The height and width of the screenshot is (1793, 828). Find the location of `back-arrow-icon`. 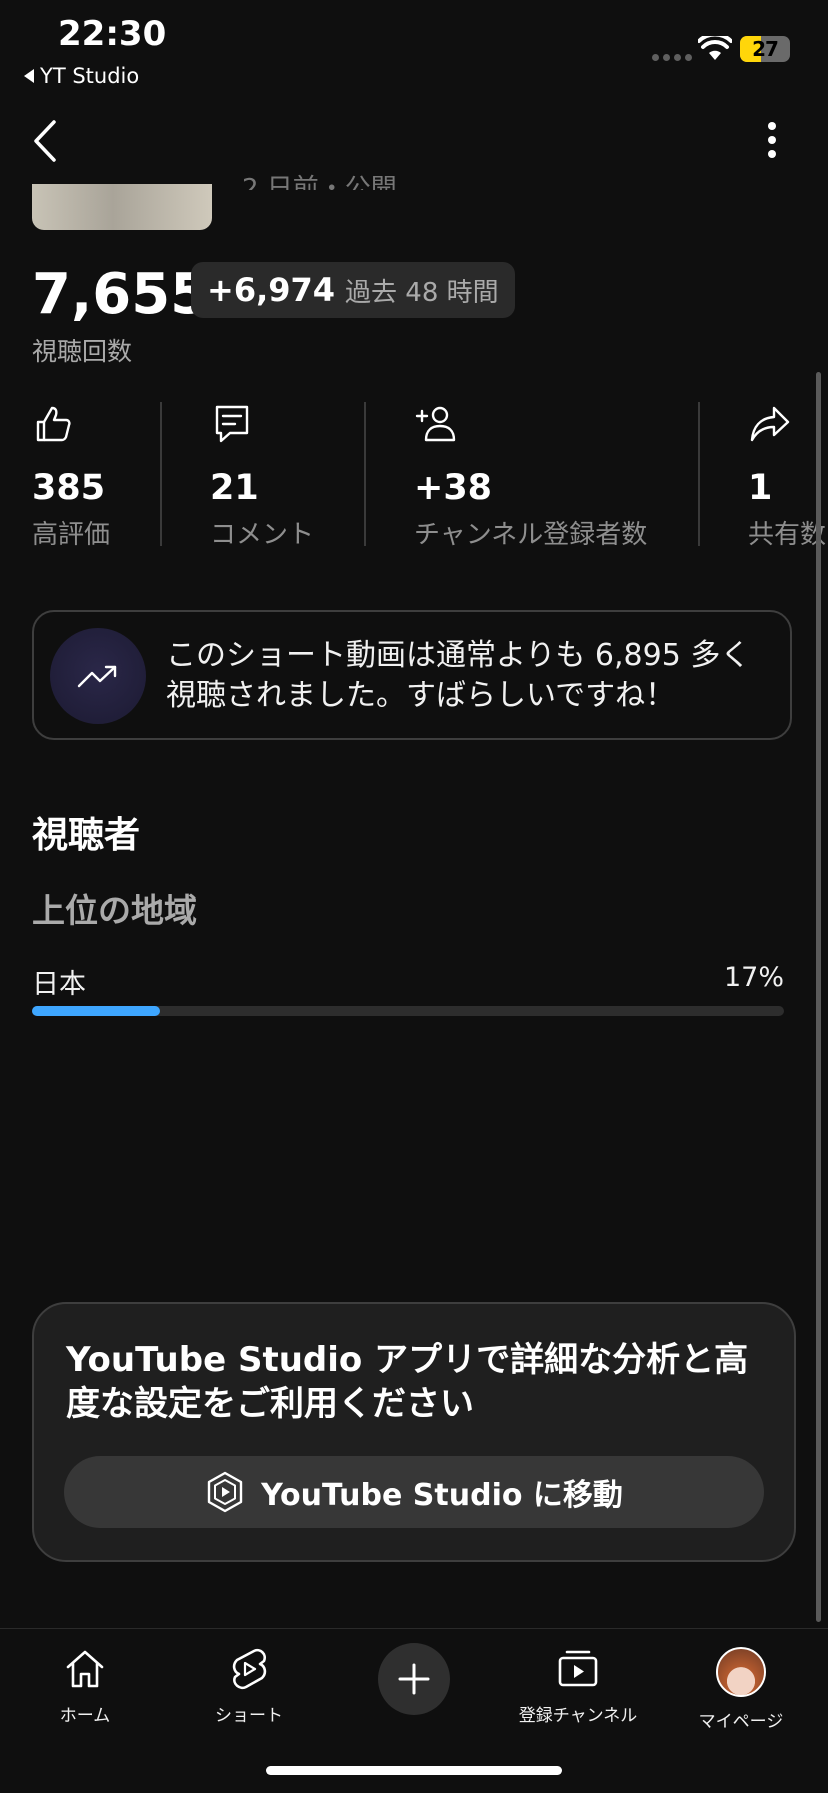

back-arrow-icon is located at coordinates (45, 141).